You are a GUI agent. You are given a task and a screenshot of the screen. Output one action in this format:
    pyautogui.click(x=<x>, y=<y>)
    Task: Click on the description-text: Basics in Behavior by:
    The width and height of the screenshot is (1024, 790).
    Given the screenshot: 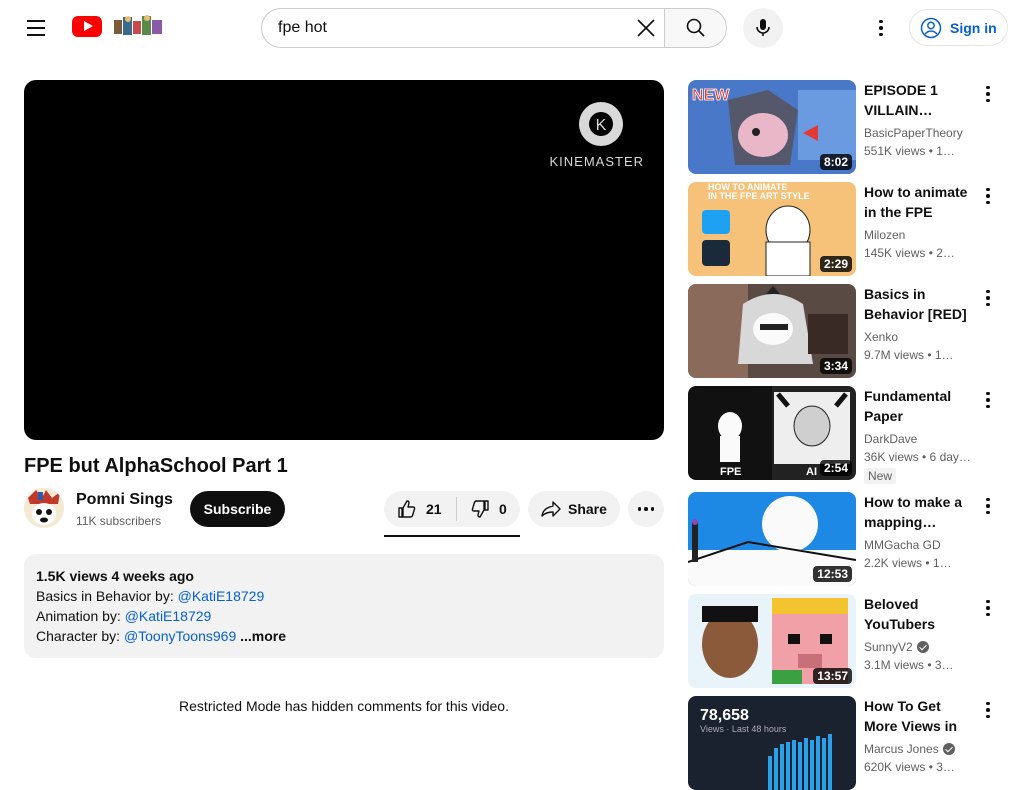 What is the action you would take?
    pyautogui.click(x=107, y=596)
    